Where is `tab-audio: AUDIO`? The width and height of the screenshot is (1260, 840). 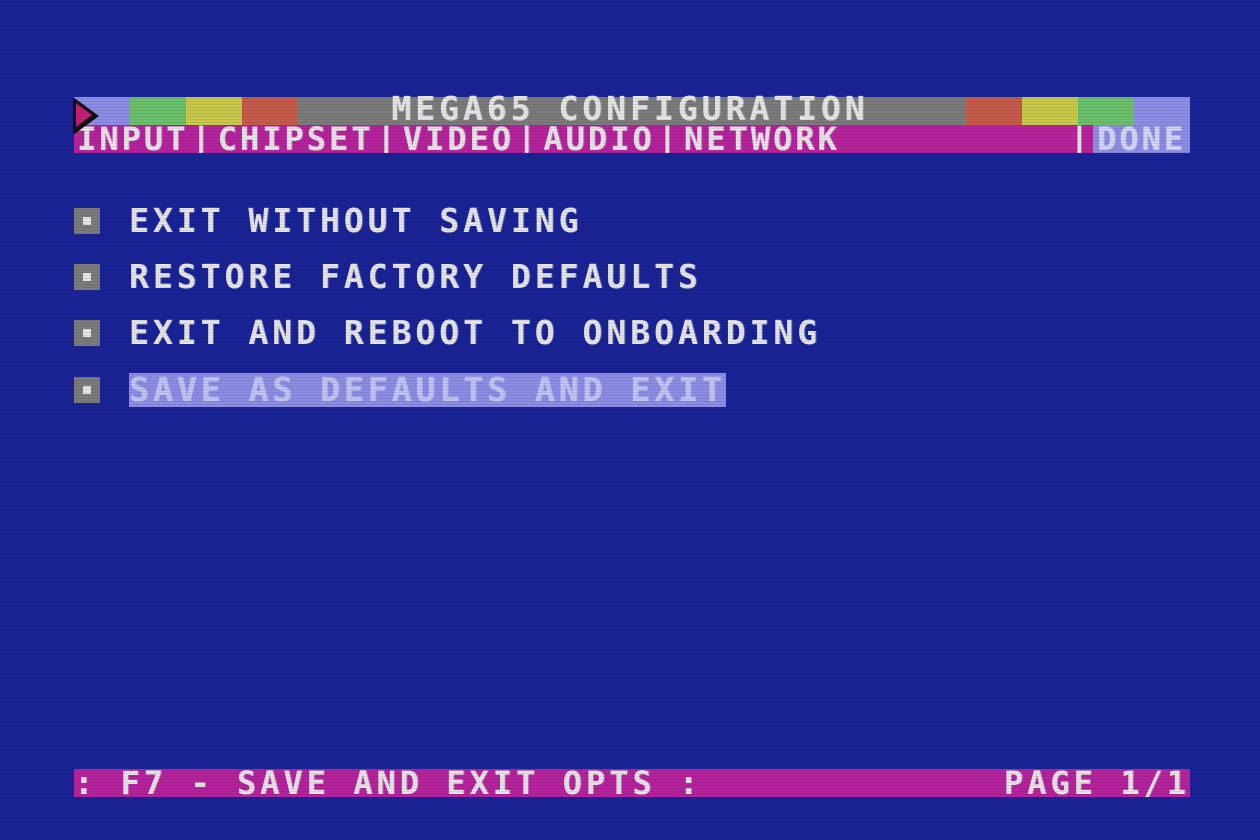 tab-audio: AUDIO is located at coordinates (598, 139).